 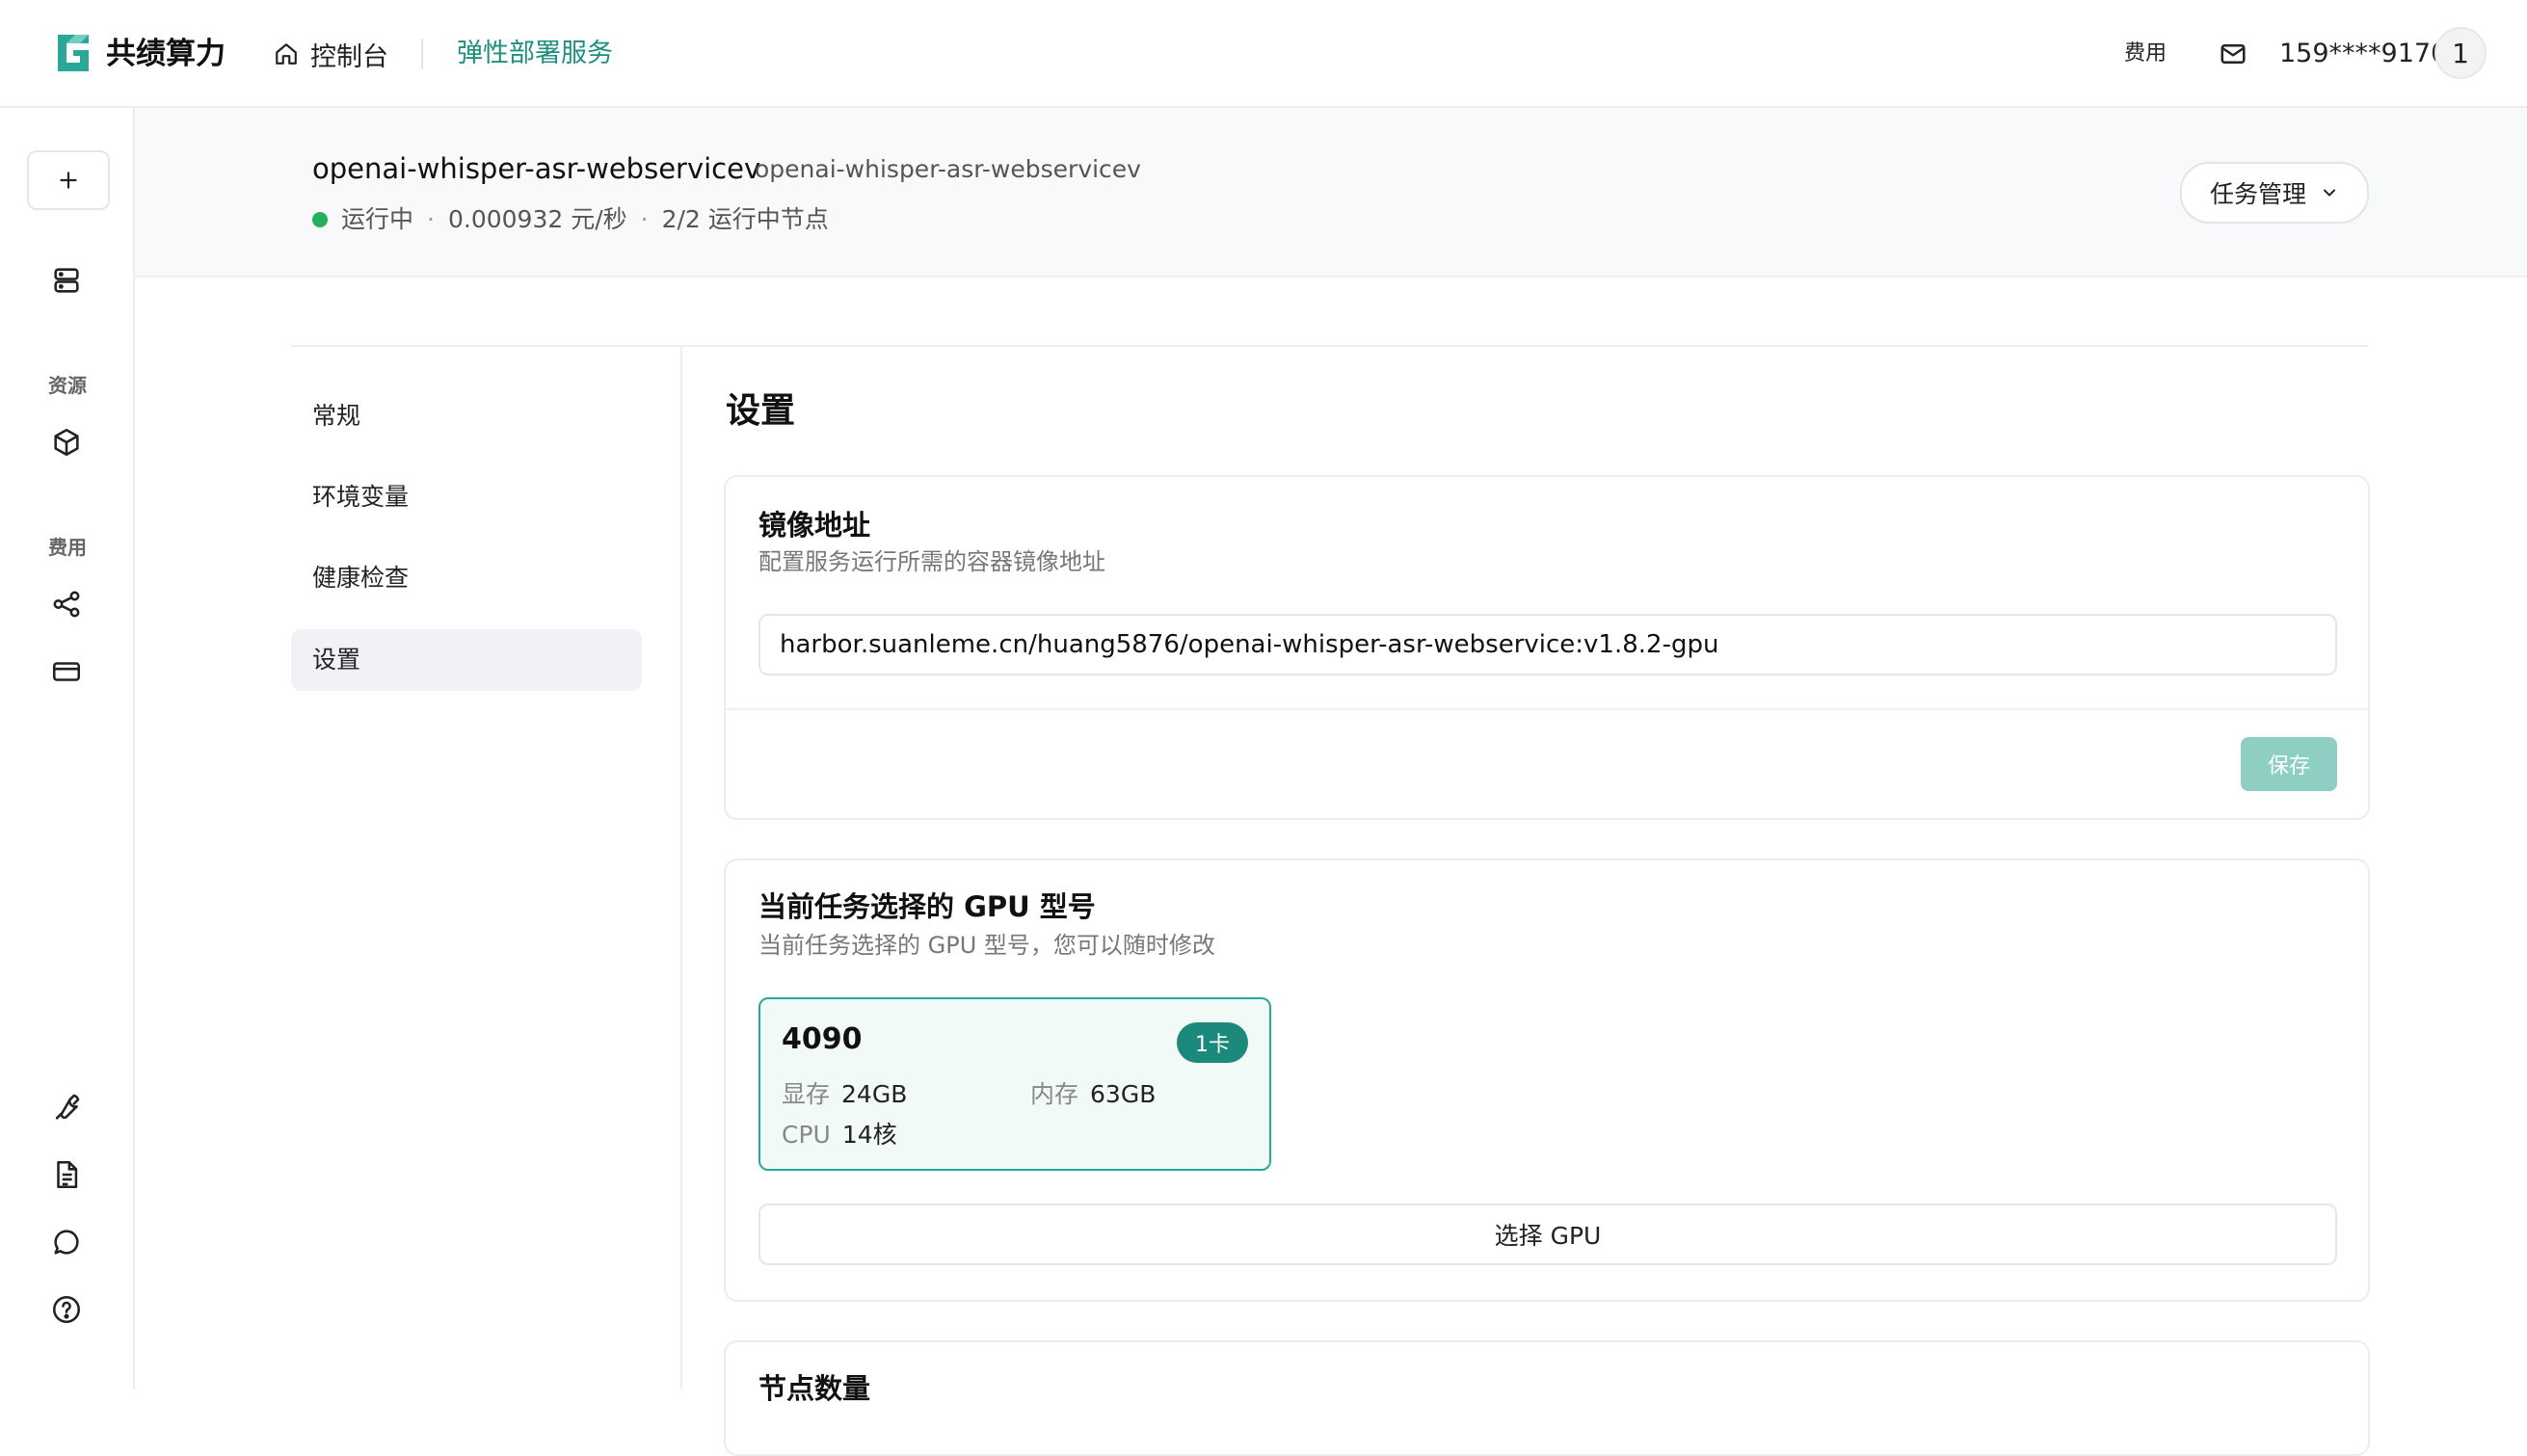 I want to click on service-name: openai-whisper-asr-webservicev, so click(x=536, y=168).